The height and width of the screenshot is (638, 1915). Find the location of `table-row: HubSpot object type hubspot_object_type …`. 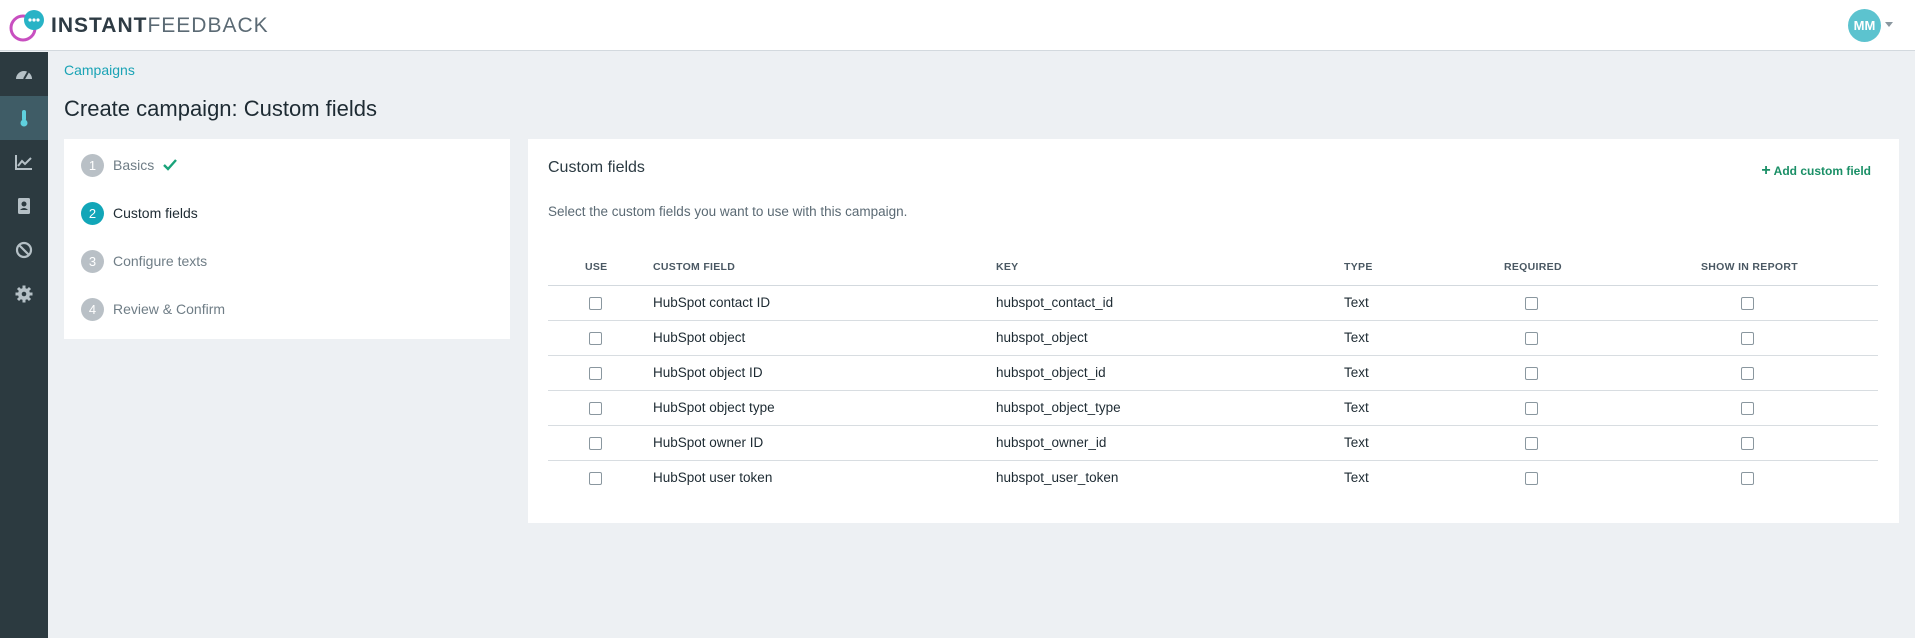

table-row: HubSpot object type hubspot_object_type … is located at coordinates (1213, 408).